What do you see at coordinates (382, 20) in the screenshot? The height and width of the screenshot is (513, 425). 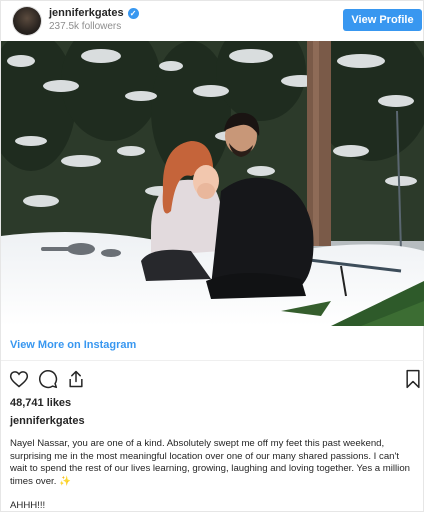 I see `view-profile-button: View Profile` at bounding box center [382, 20].